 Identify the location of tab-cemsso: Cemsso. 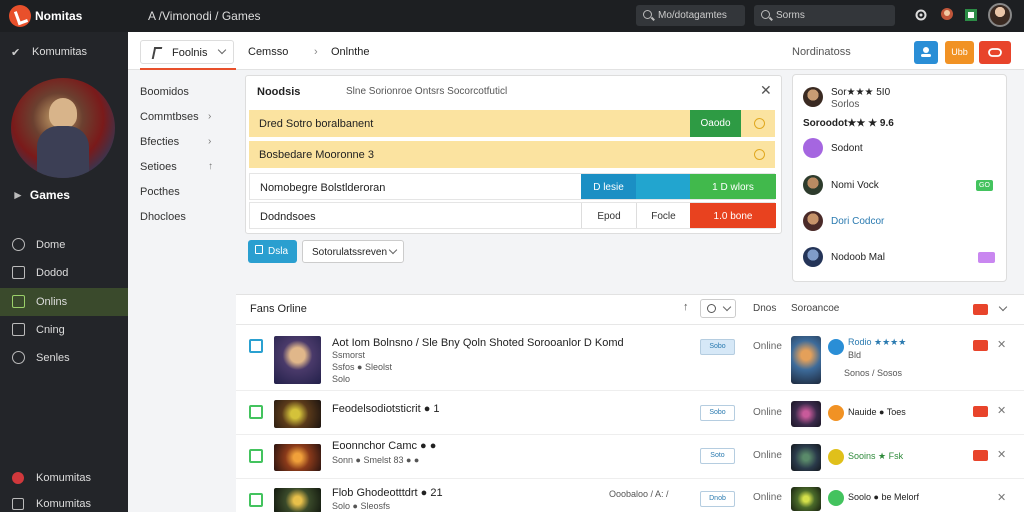
(268, 52).